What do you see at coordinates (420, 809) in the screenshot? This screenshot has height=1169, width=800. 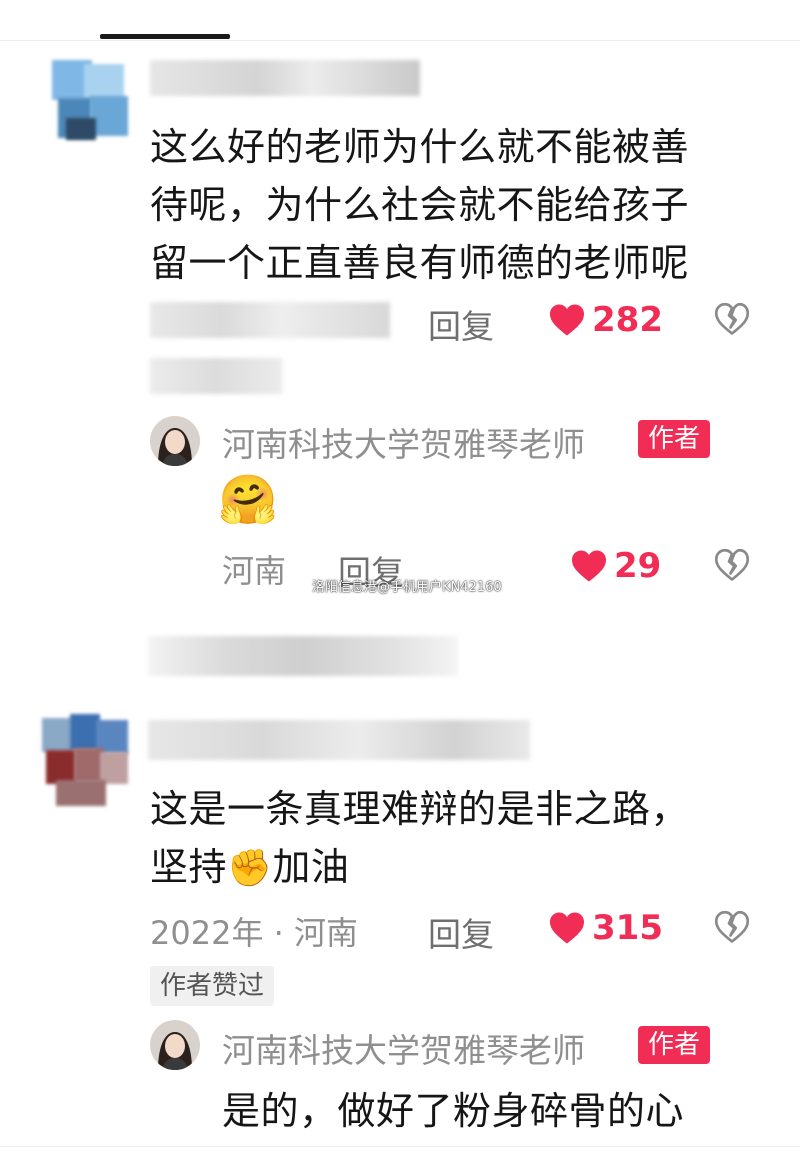 I see `comment-text-line: 这是一条真理难辩的是非之路，` at bounding box center [420, 809].